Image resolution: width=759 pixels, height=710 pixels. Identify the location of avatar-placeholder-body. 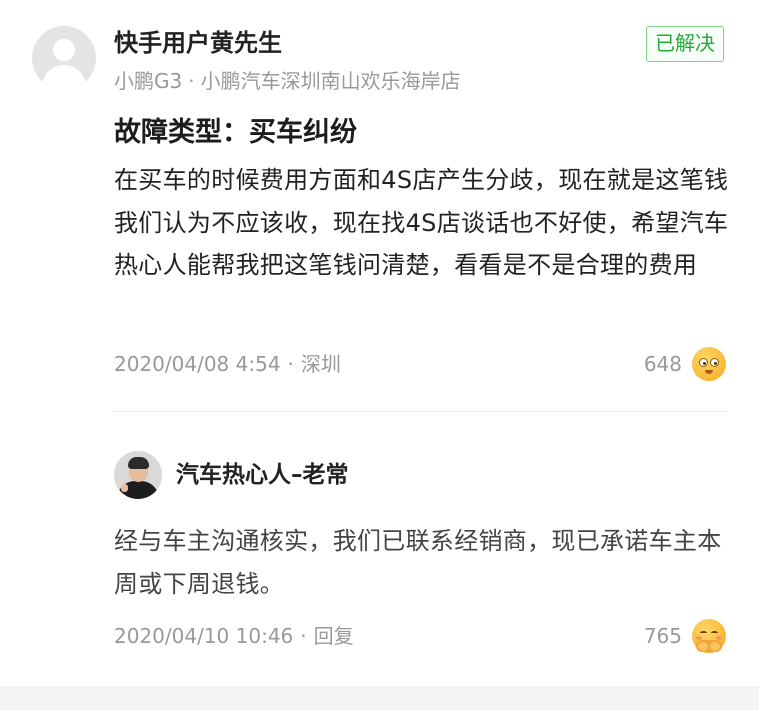
(64, 77).